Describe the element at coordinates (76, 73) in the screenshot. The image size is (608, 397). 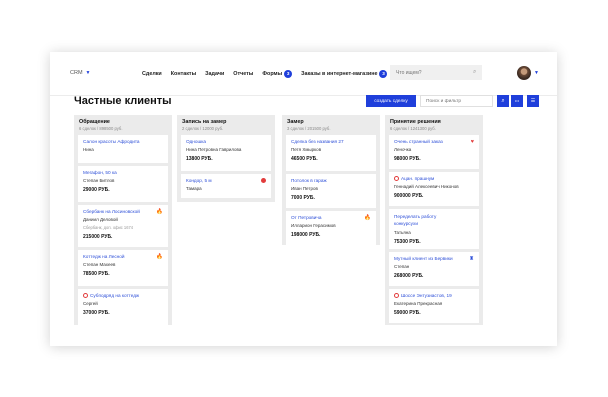
I see `crm-label: CRM` at that location.